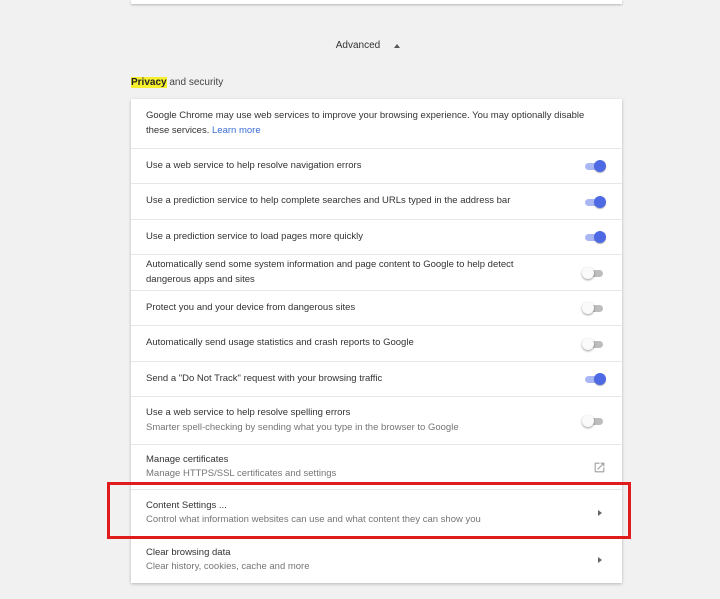  Describe the element at coordinates (228, 566) in the screenshot. I see `clear-browsing-data-sublabel: Clear history, cookies, cache and more` at that location.